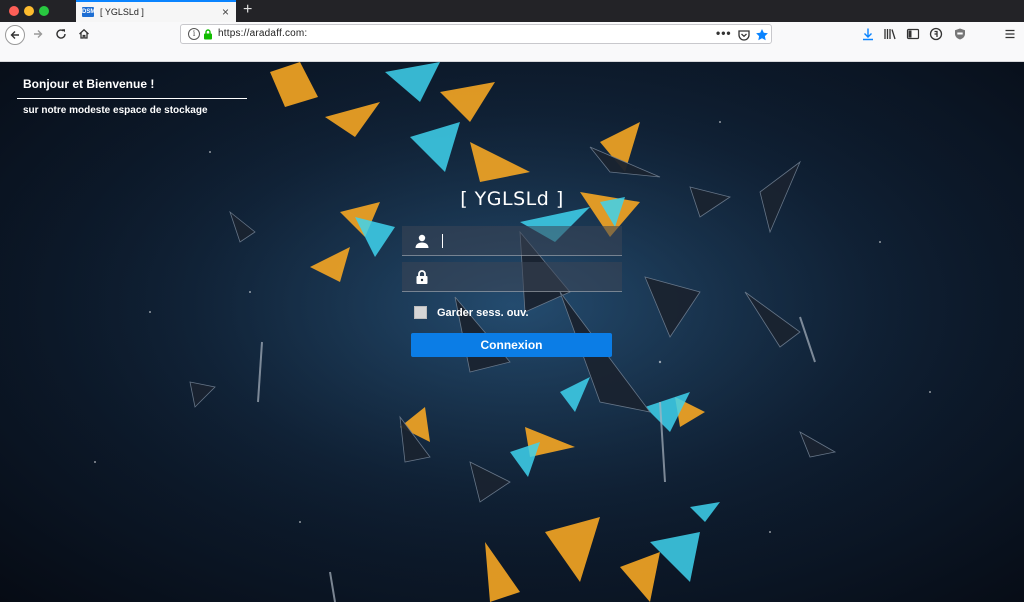 Image resolution: width=1024 pixels, height=602 pixels. What do you see at coordinates (913, 34) in the screenshot?
I see `sidebar-icon` at bounding box center [913, 34].